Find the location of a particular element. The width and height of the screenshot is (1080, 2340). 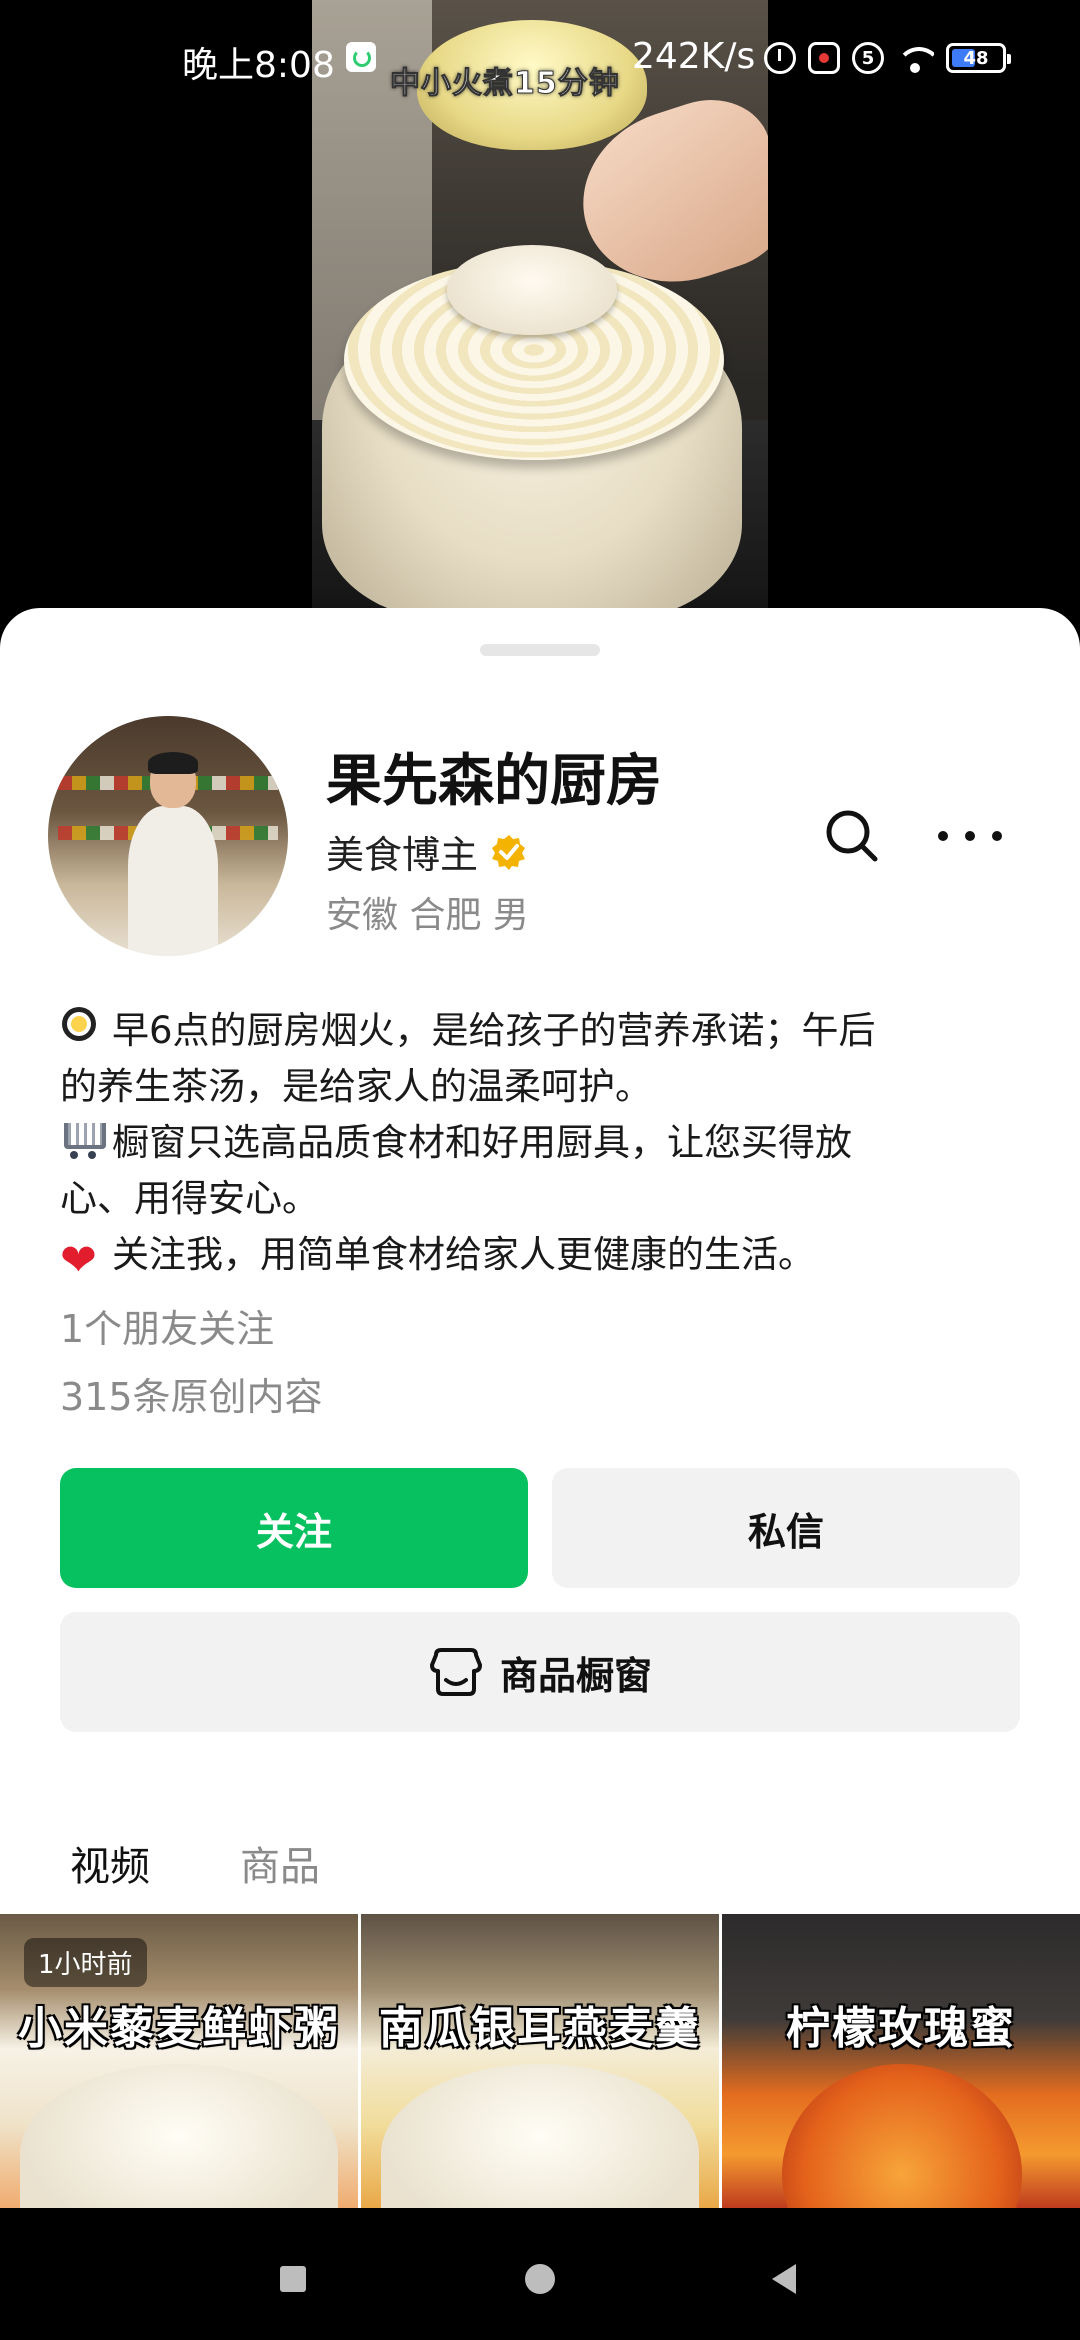

avatar is located at coordinates (168, 836).